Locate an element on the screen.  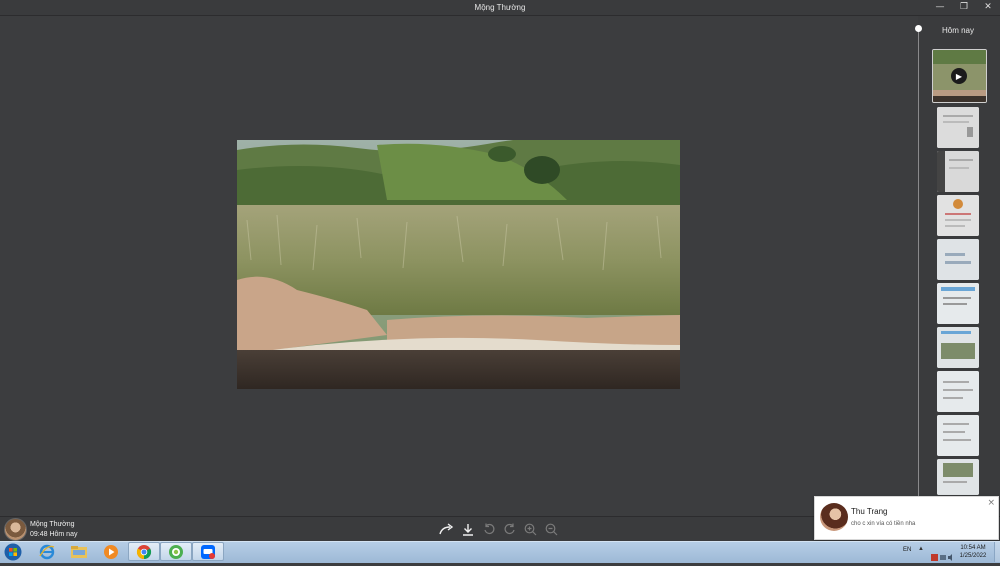
minimize-button: — is located at coordinates (940, 7).